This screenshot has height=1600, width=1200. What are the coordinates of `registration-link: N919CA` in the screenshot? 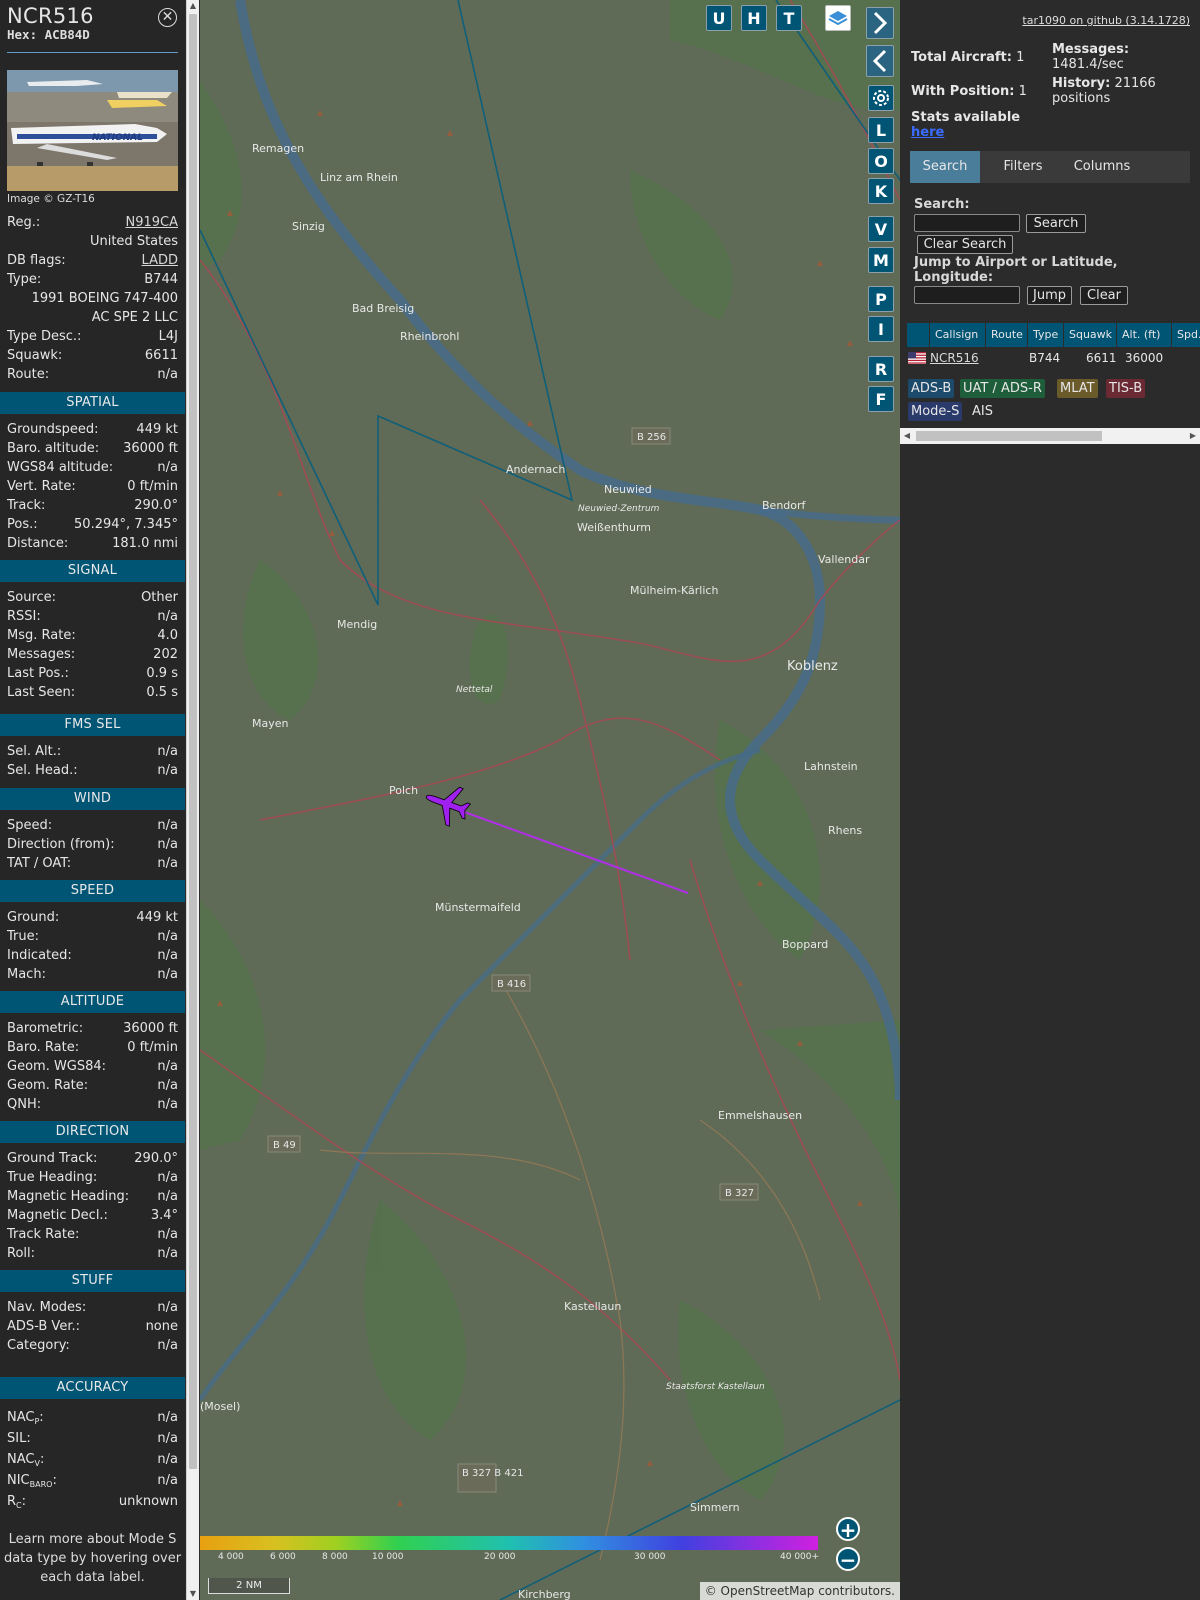 It's located at (151, 222).